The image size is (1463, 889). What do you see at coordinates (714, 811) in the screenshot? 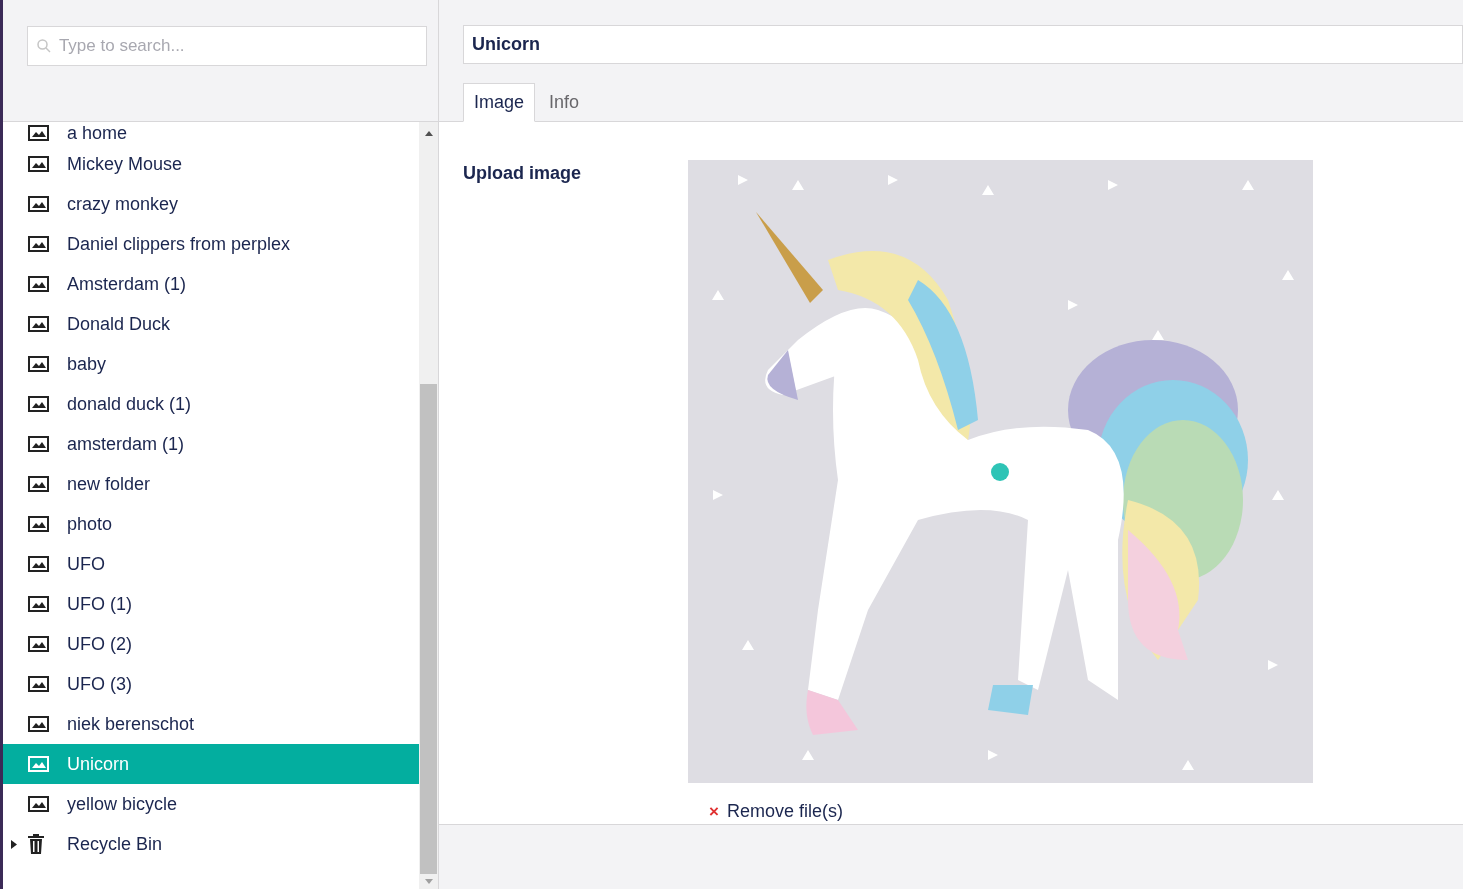
I see `remove-icon: ×` at bounding box center [714, 811].